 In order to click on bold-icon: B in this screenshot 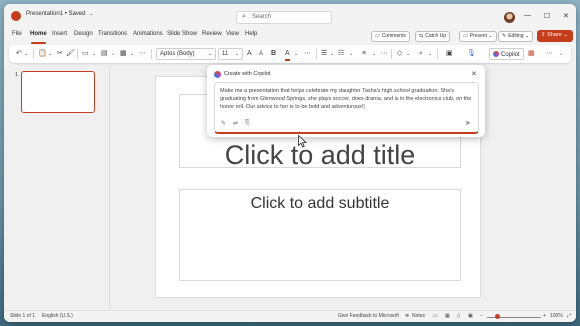, I will do `click(273, 54)`.